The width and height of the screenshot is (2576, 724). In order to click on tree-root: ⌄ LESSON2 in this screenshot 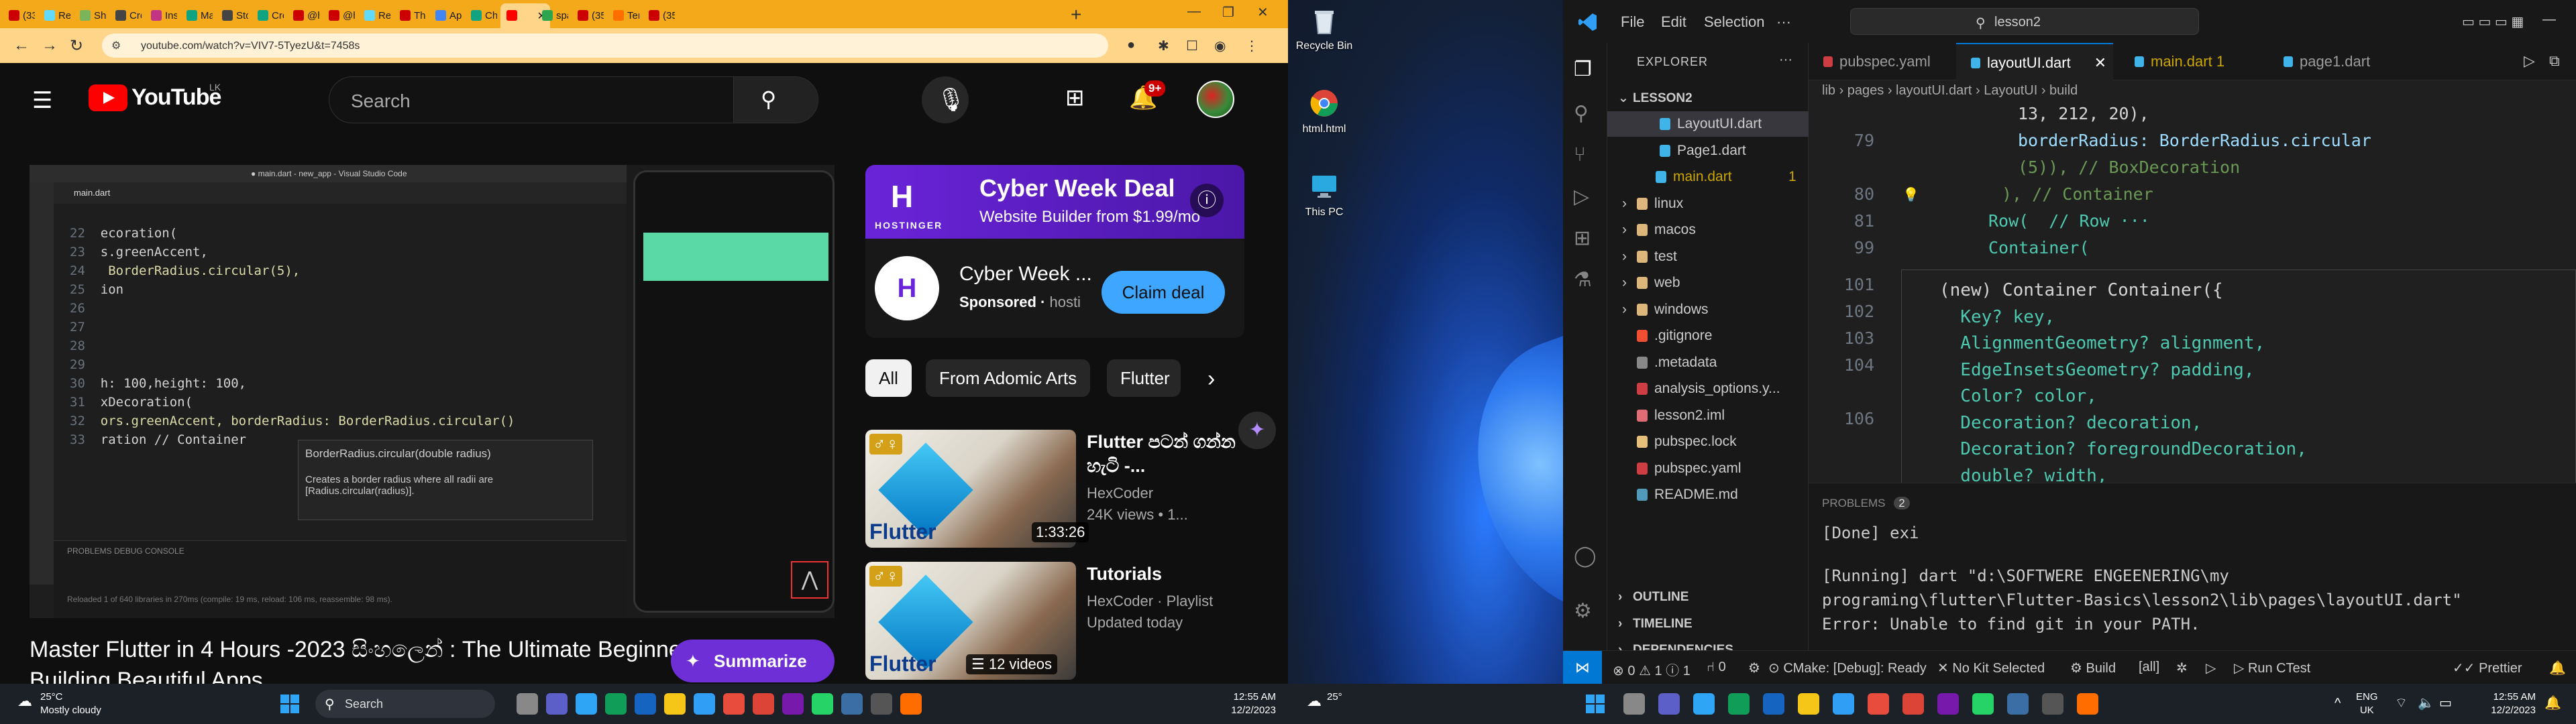, I will do `click(1708, 98)`.